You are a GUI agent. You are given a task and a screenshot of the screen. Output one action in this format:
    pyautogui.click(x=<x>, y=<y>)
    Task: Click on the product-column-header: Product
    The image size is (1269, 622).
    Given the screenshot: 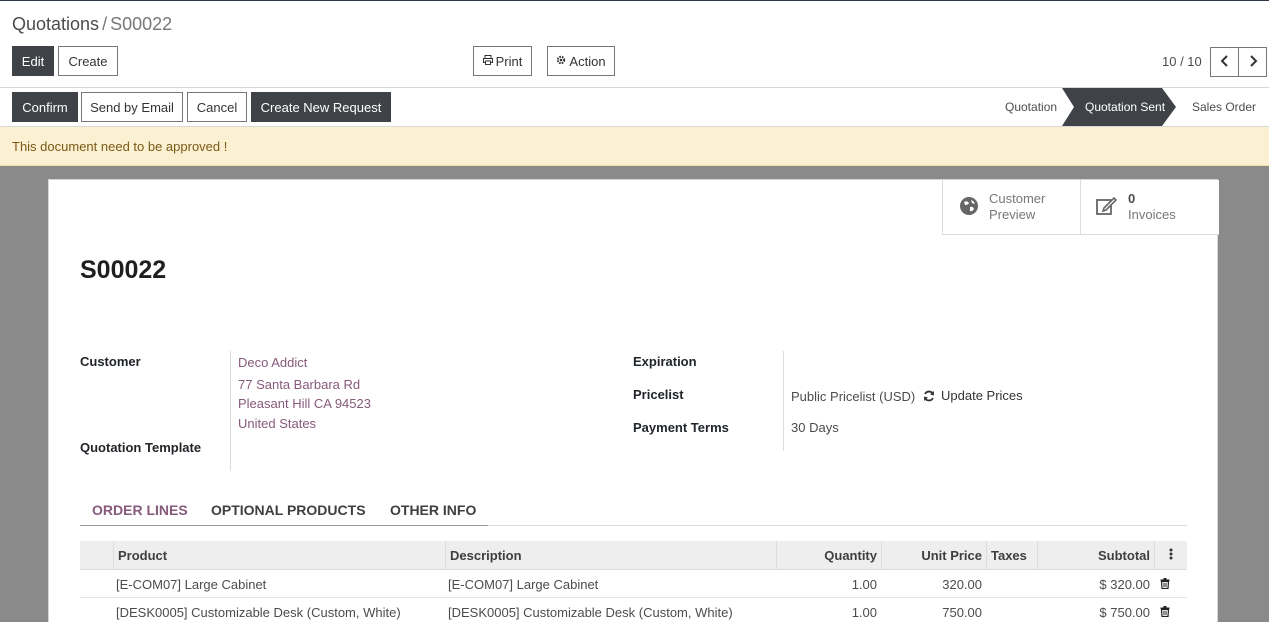 What is the action you would take?
    pyautogui.click(x=279, y=555)
    